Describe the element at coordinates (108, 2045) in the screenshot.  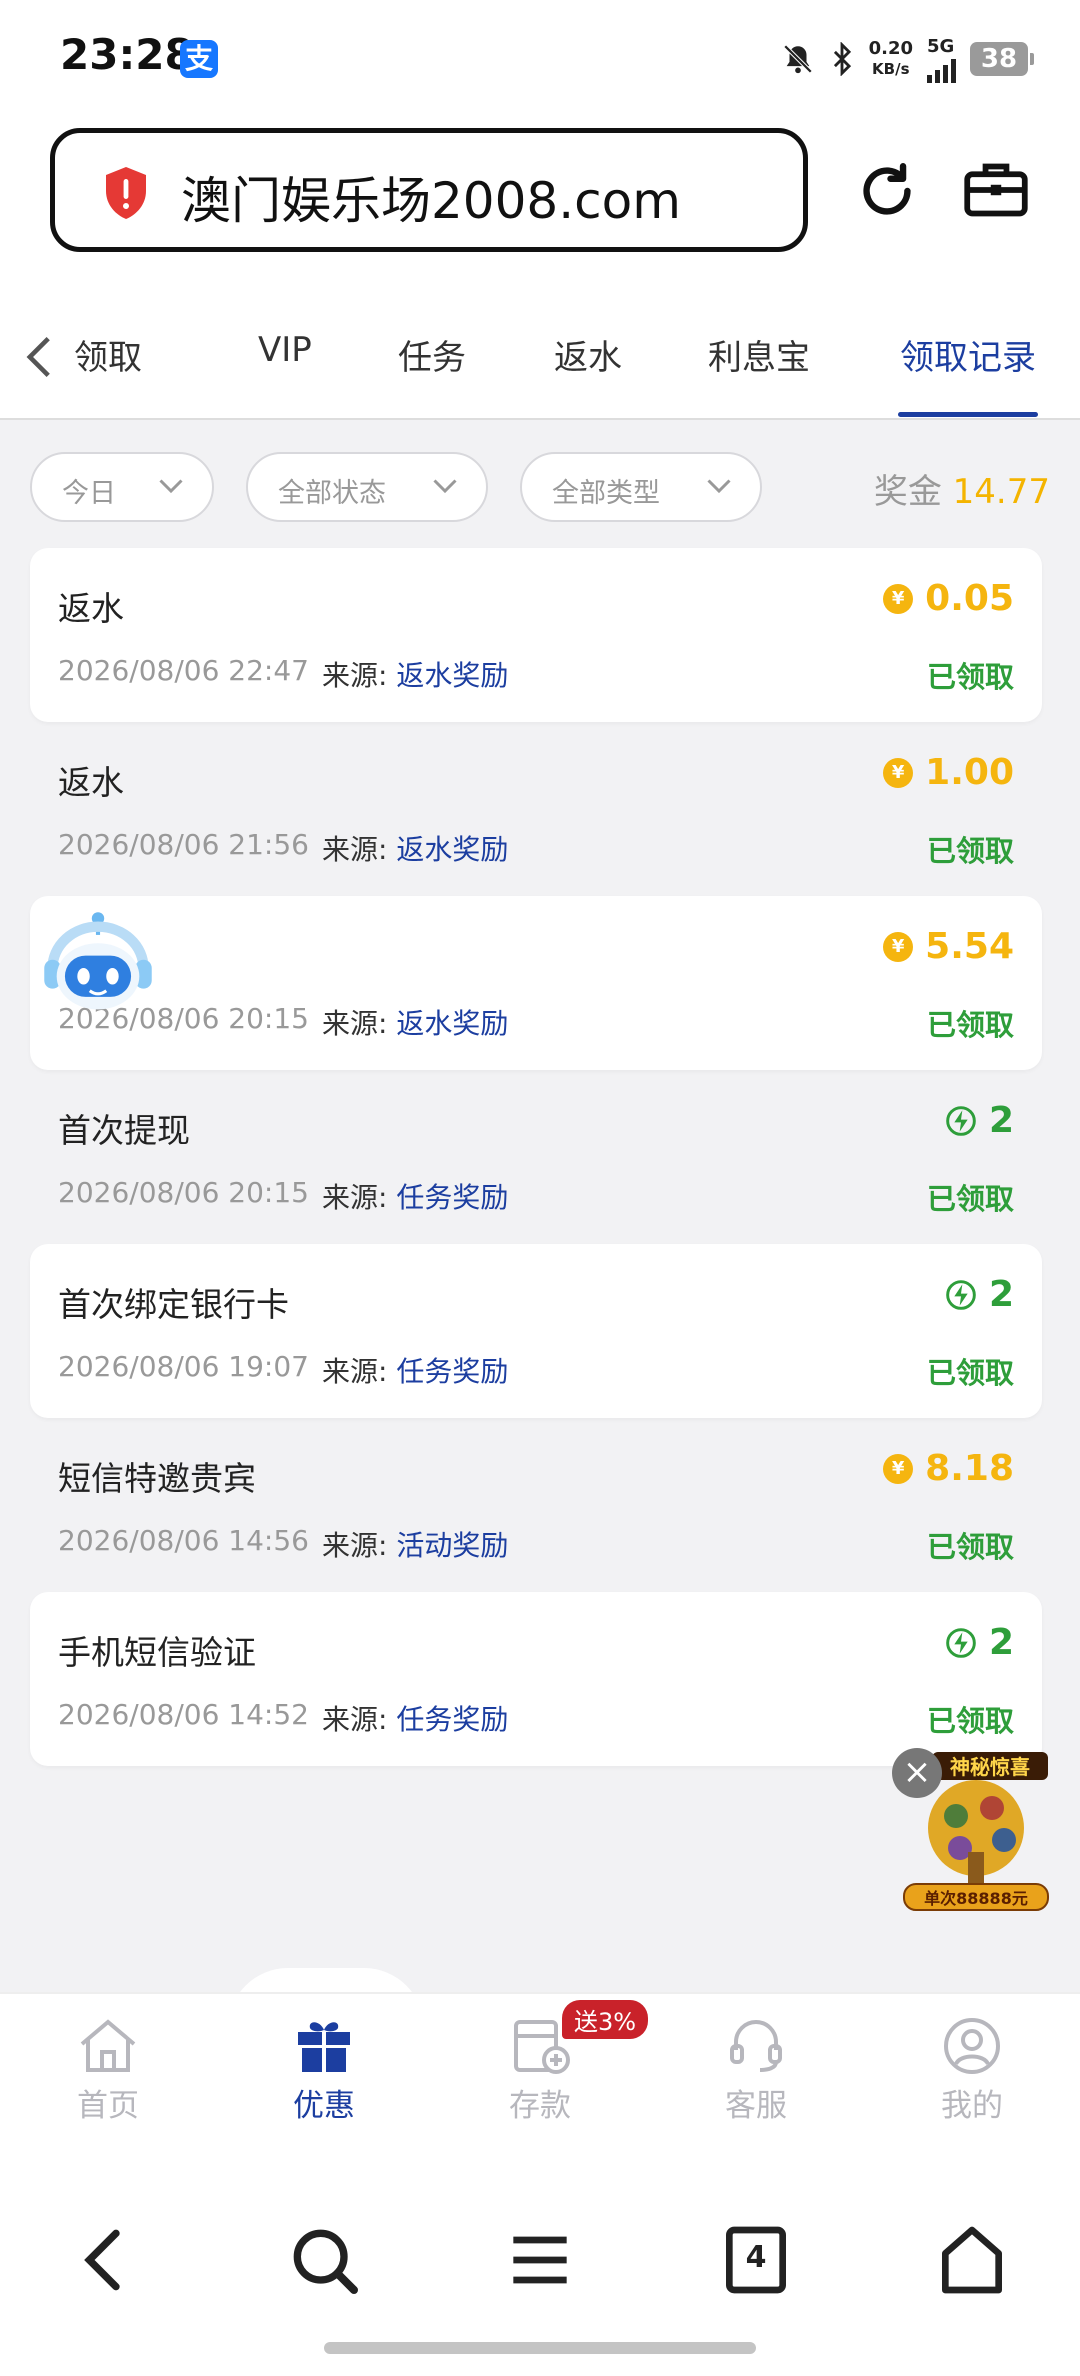
I see `home-icon` at that location.